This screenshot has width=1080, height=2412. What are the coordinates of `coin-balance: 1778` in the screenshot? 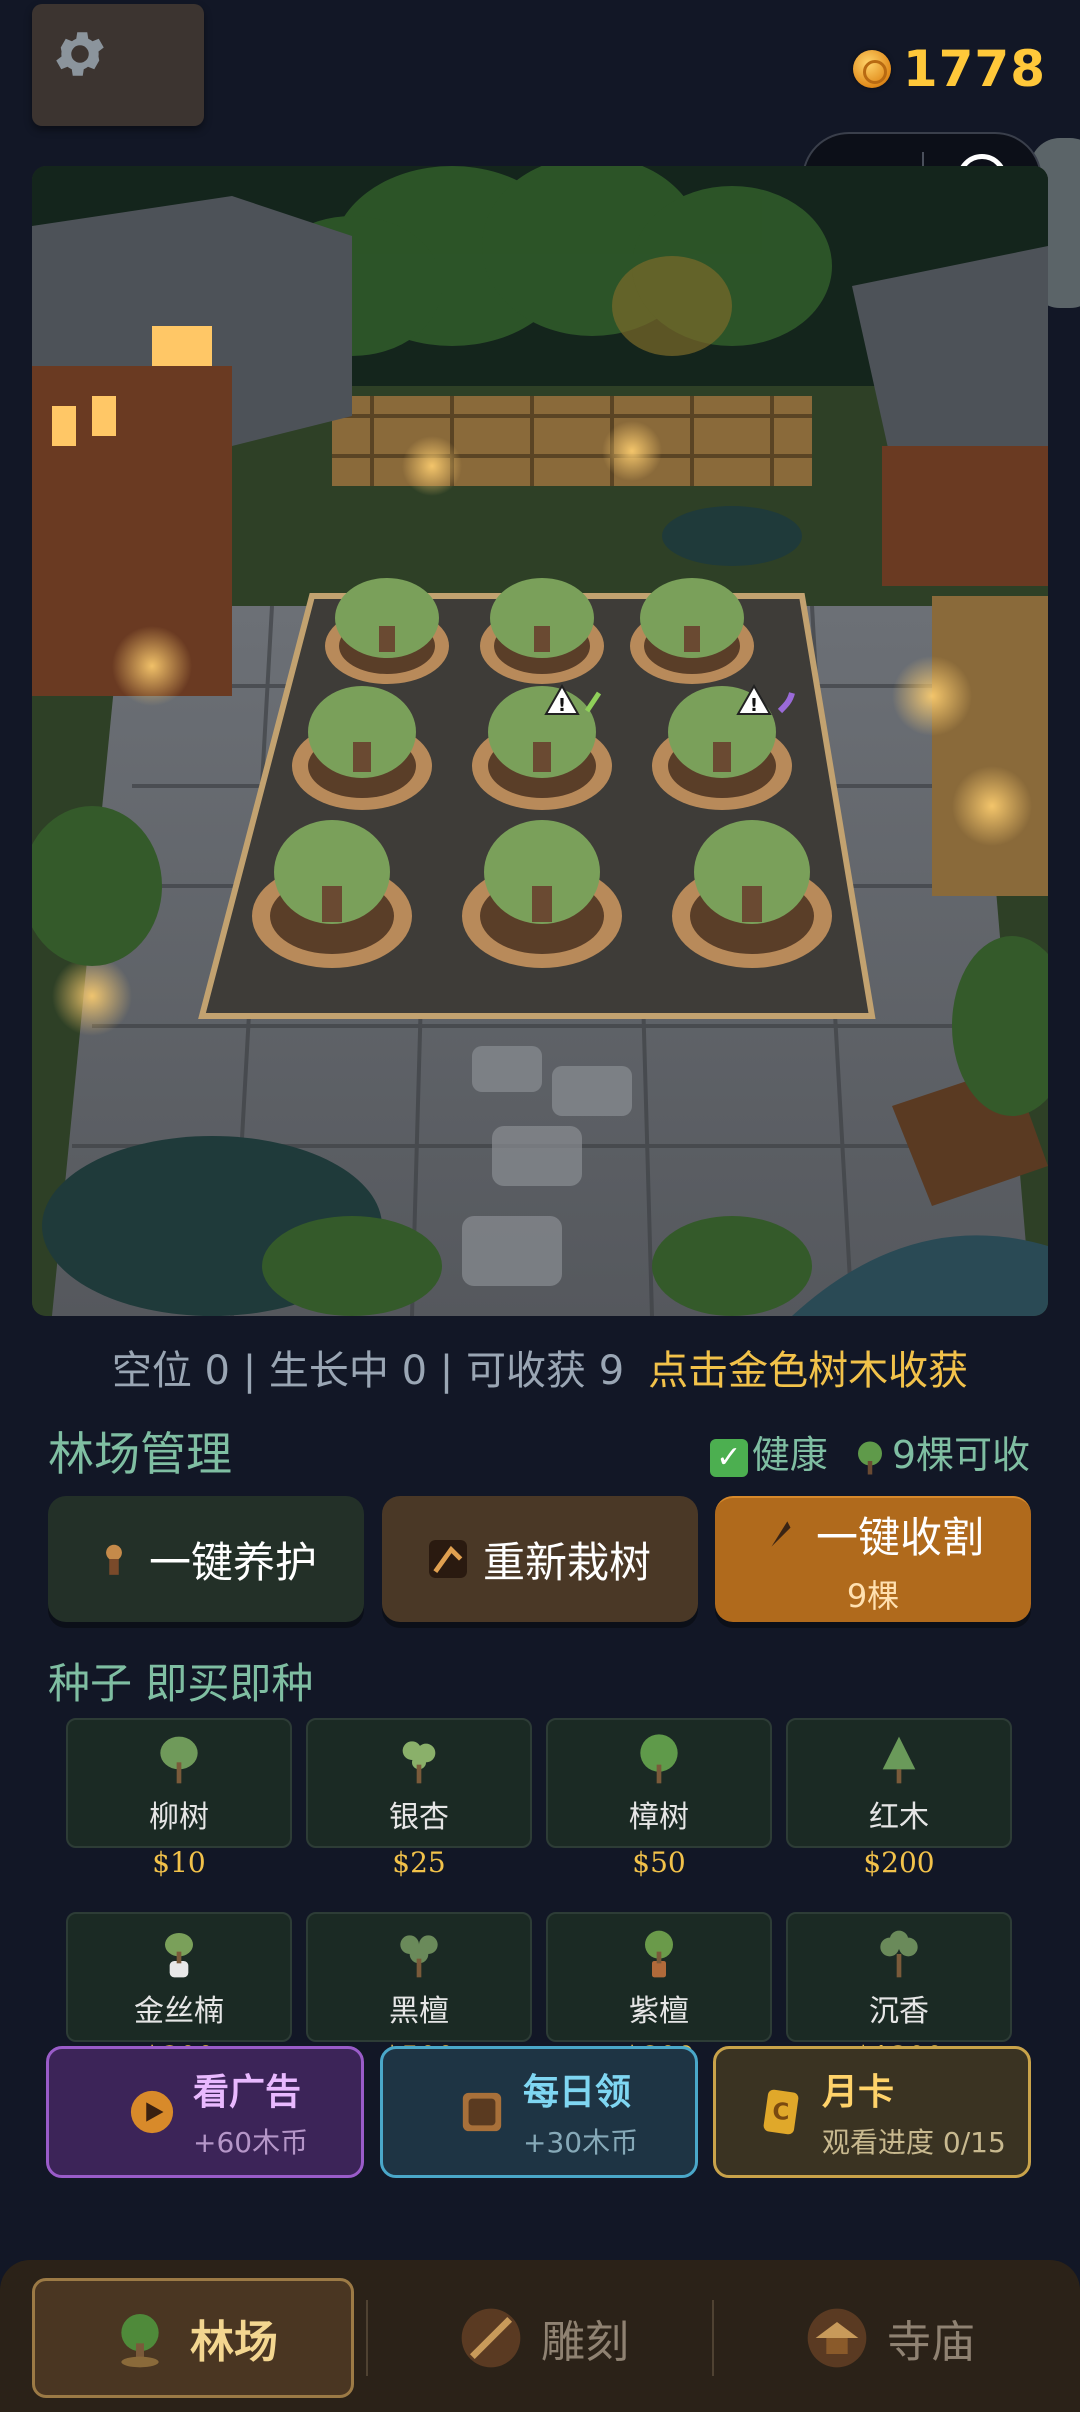 It's located at (949, 69).